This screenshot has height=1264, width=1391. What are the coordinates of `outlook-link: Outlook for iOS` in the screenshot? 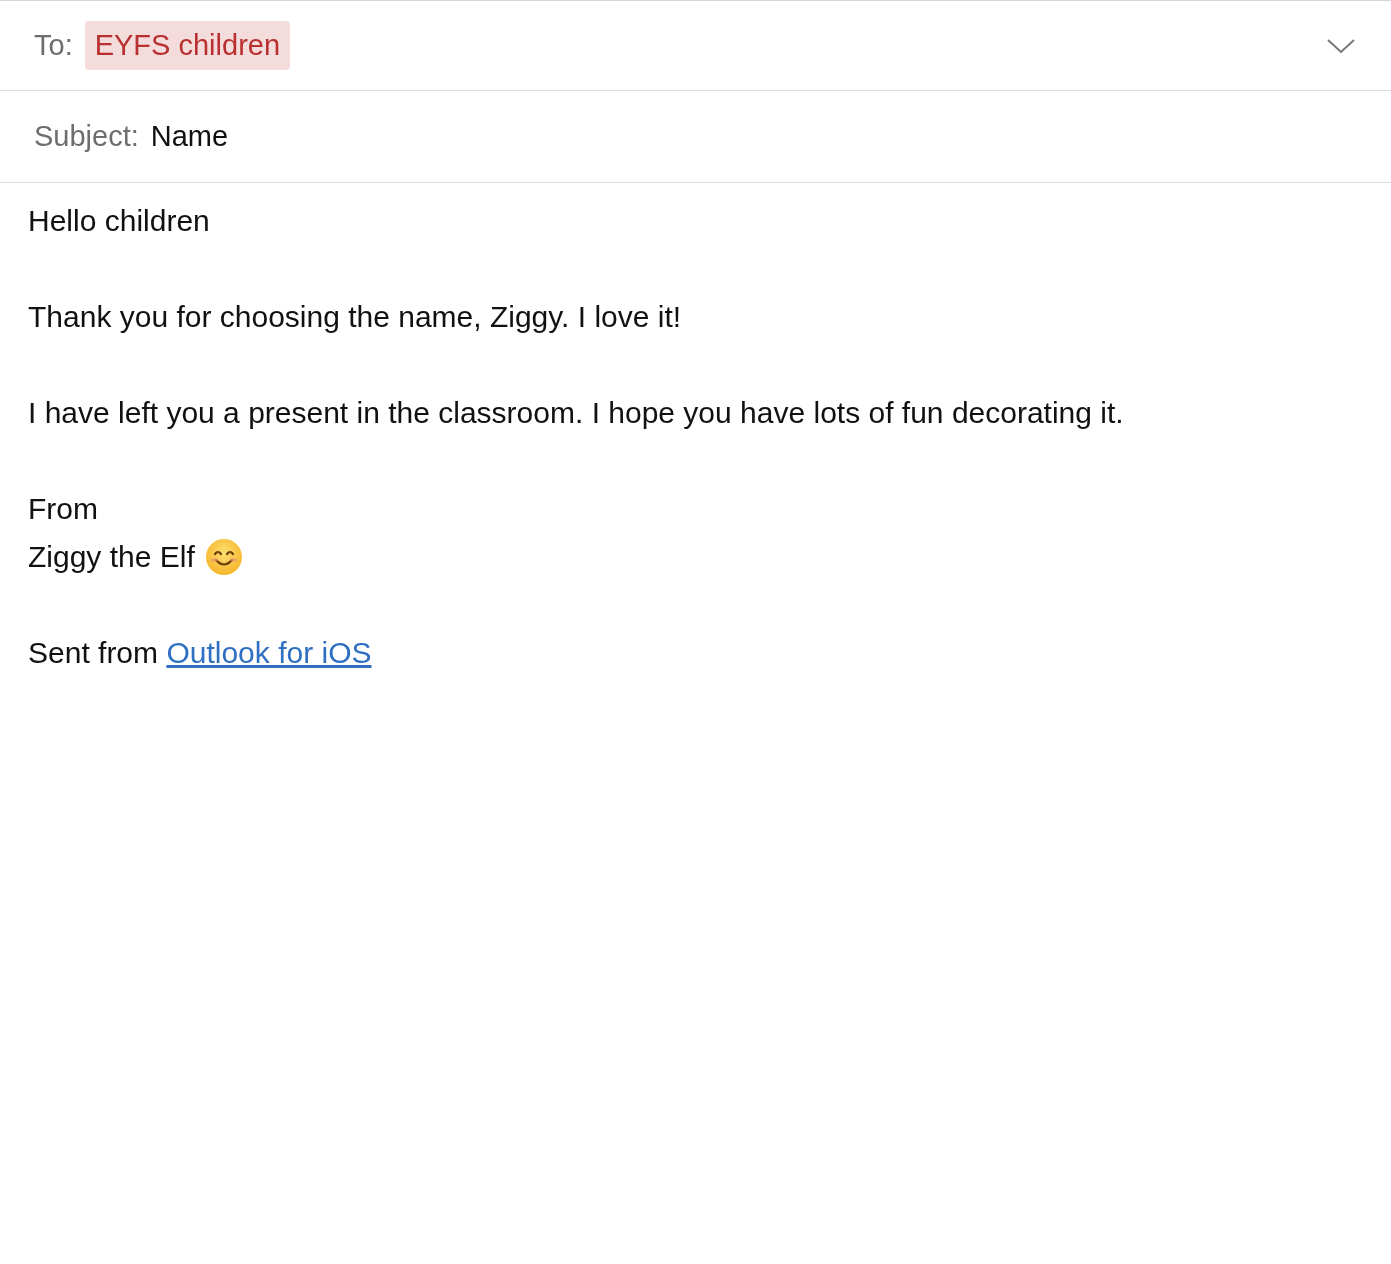 It's located at (269, 652).